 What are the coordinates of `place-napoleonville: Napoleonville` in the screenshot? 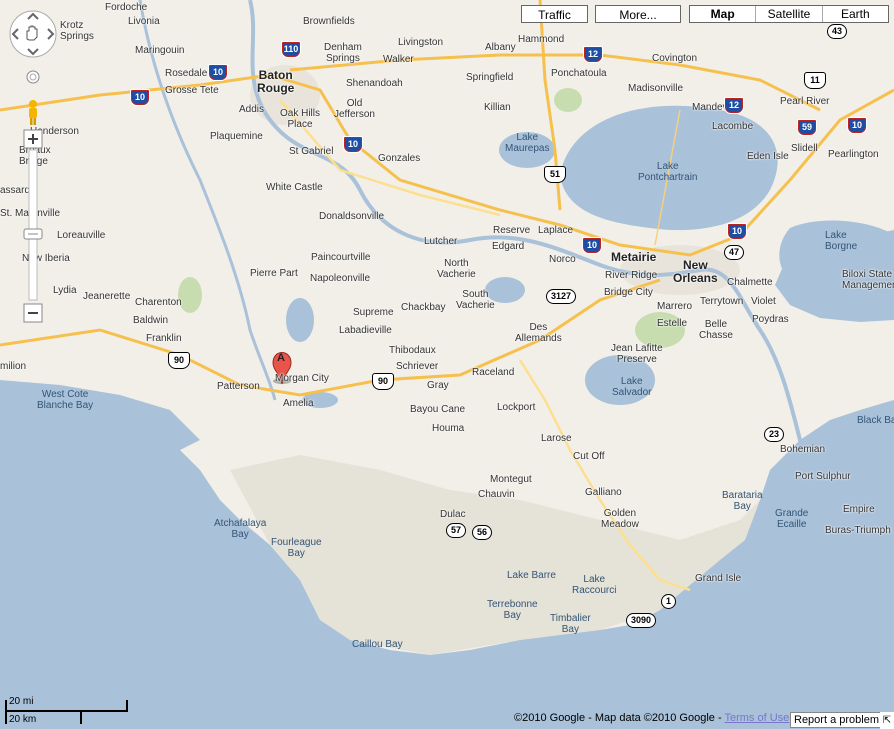 It's located at (340, 278).